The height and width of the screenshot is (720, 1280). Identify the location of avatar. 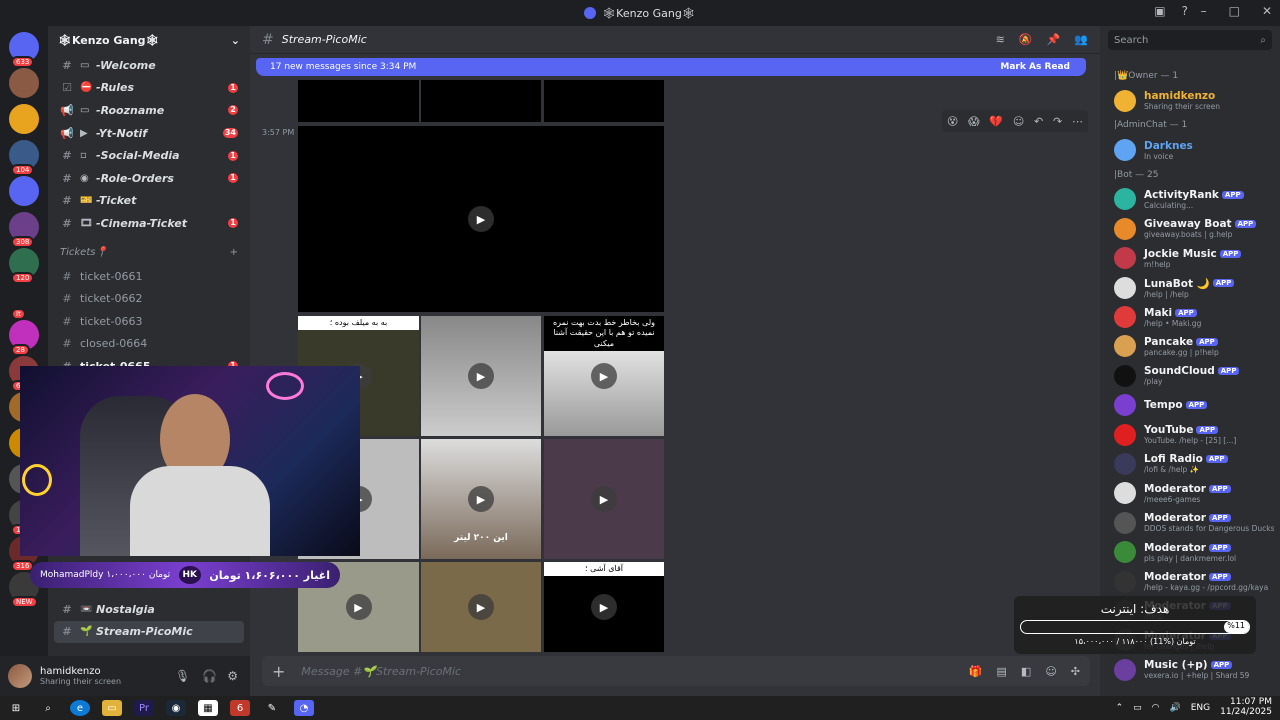
(20, 676).